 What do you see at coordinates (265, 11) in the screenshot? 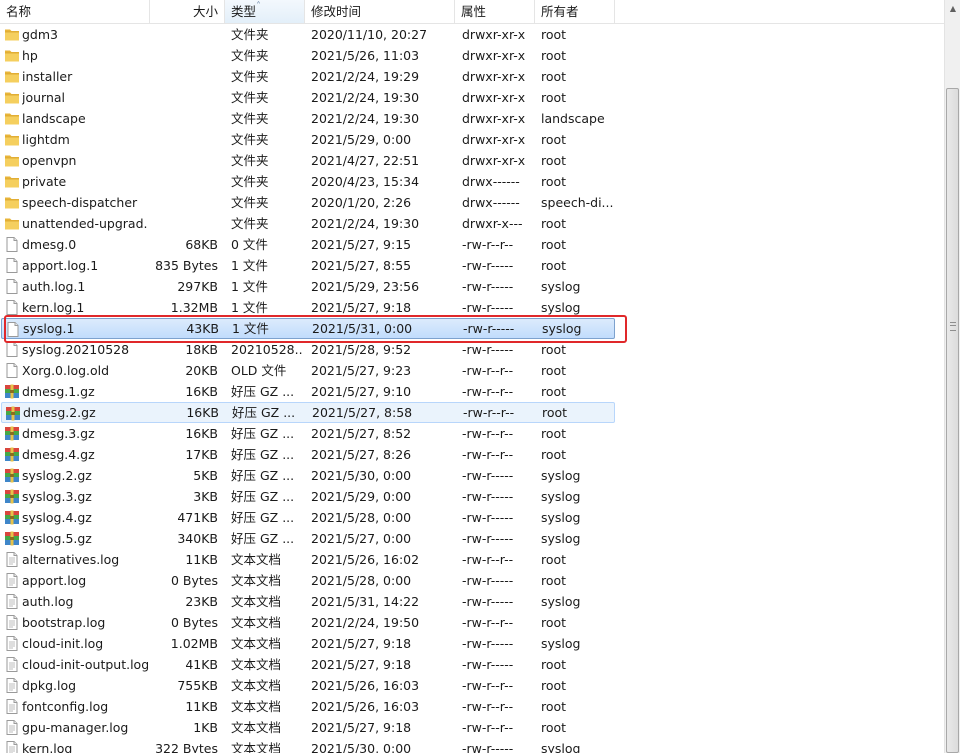
I see `column-type-header: 类型 ˄` at bounding box center [265, 11].